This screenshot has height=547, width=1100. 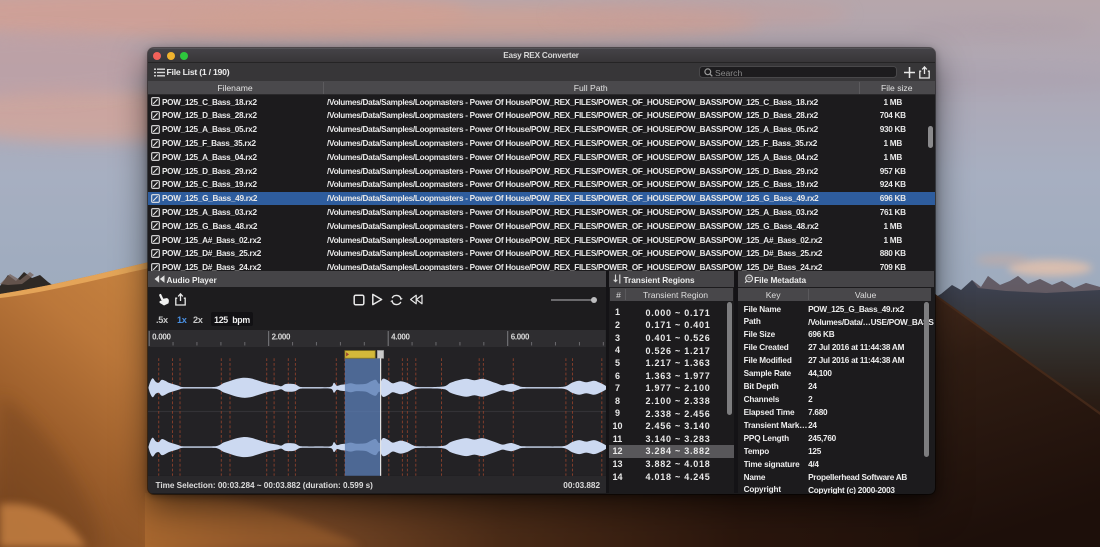 I want to click on svg-text: 2.000, so click(x=280, y=337).